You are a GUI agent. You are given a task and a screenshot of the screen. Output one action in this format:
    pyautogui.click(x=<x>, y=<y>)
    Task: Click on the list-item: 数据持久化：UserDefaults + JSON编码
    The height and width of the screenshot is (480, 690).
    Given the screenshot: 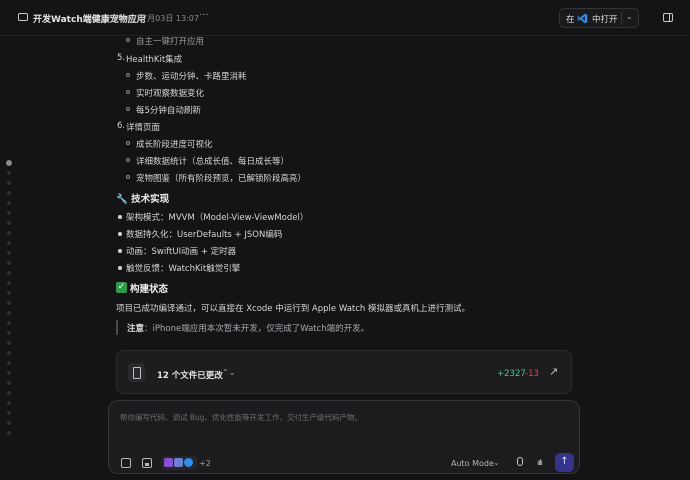 What is the action you would take?
    pyautogui.click(x=204, y=235)
    